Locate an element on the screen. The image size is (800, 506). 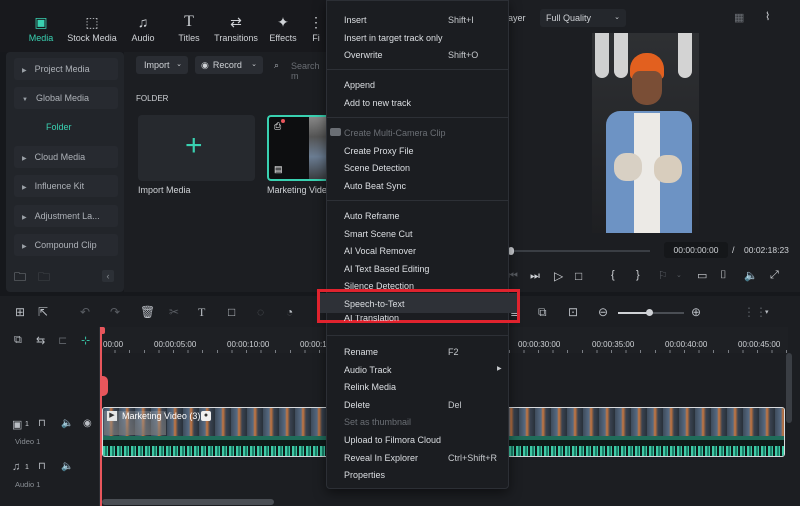
menu-item-reveal-in-explorer: Reveal In Explorer is located at coordinates (381, 458).